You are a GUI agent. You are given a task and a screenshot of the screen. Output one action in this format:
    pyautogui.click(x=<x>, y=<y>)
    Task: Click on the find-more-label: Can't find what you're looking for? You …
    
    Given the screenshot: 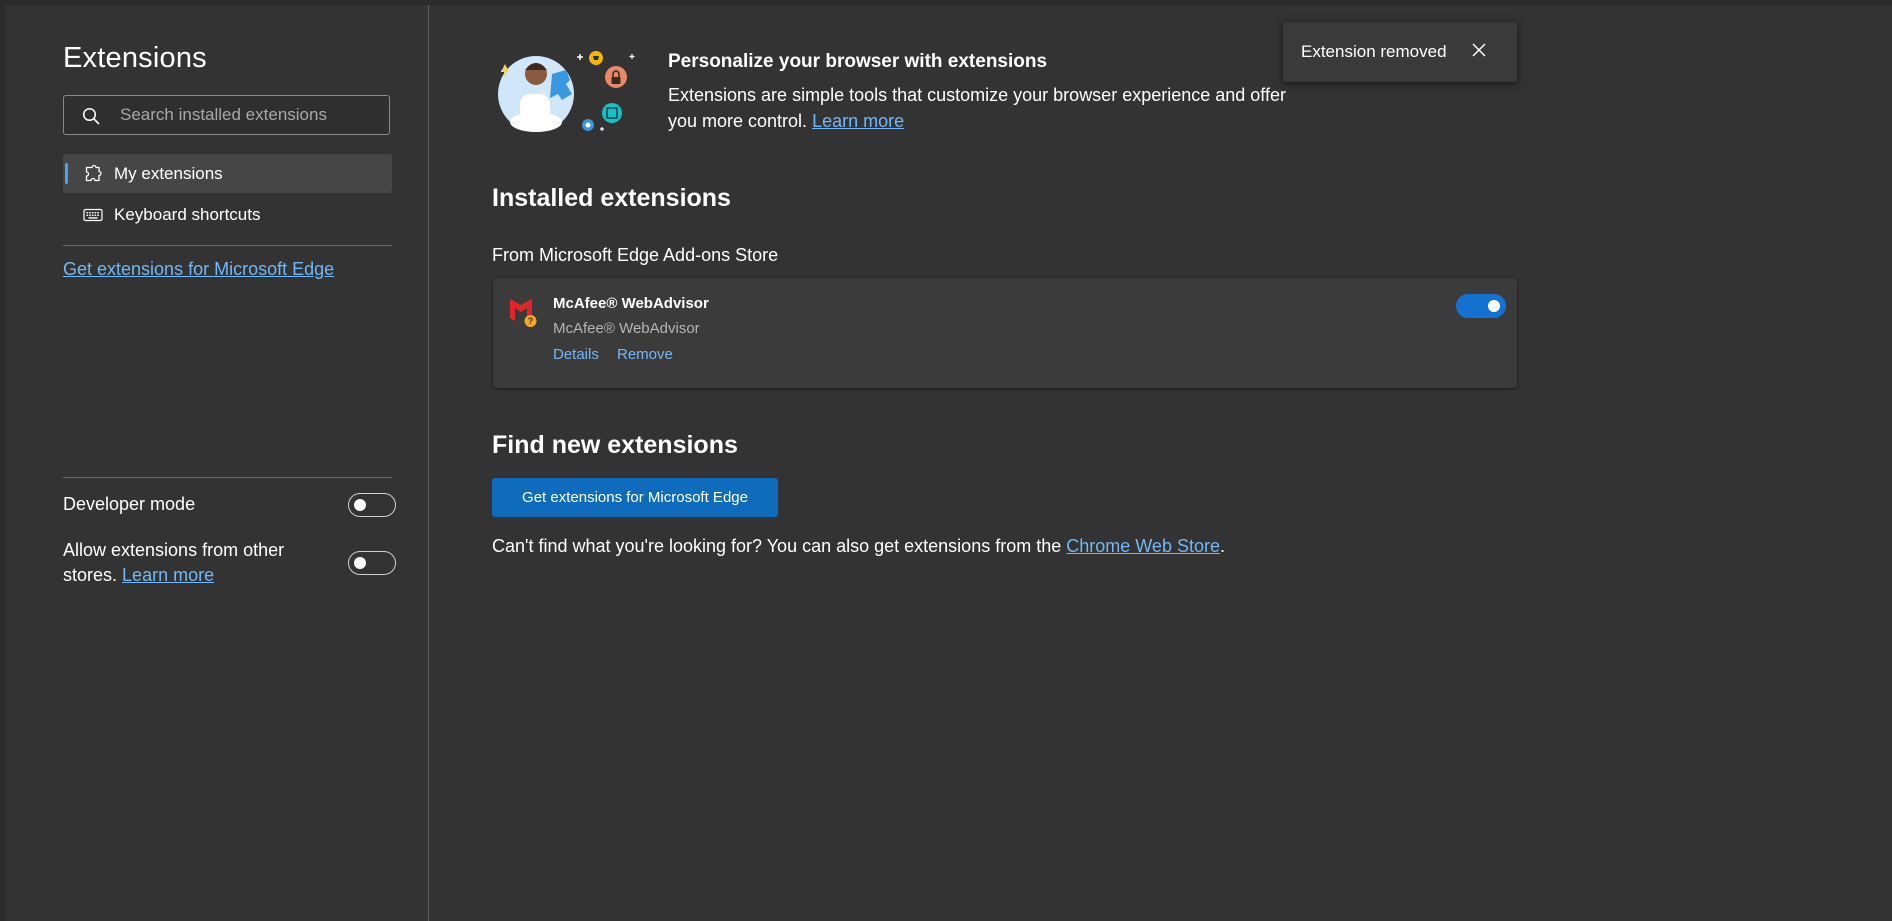 What is the action you would take?
    pyautogui.click(x=777, y=546)
    